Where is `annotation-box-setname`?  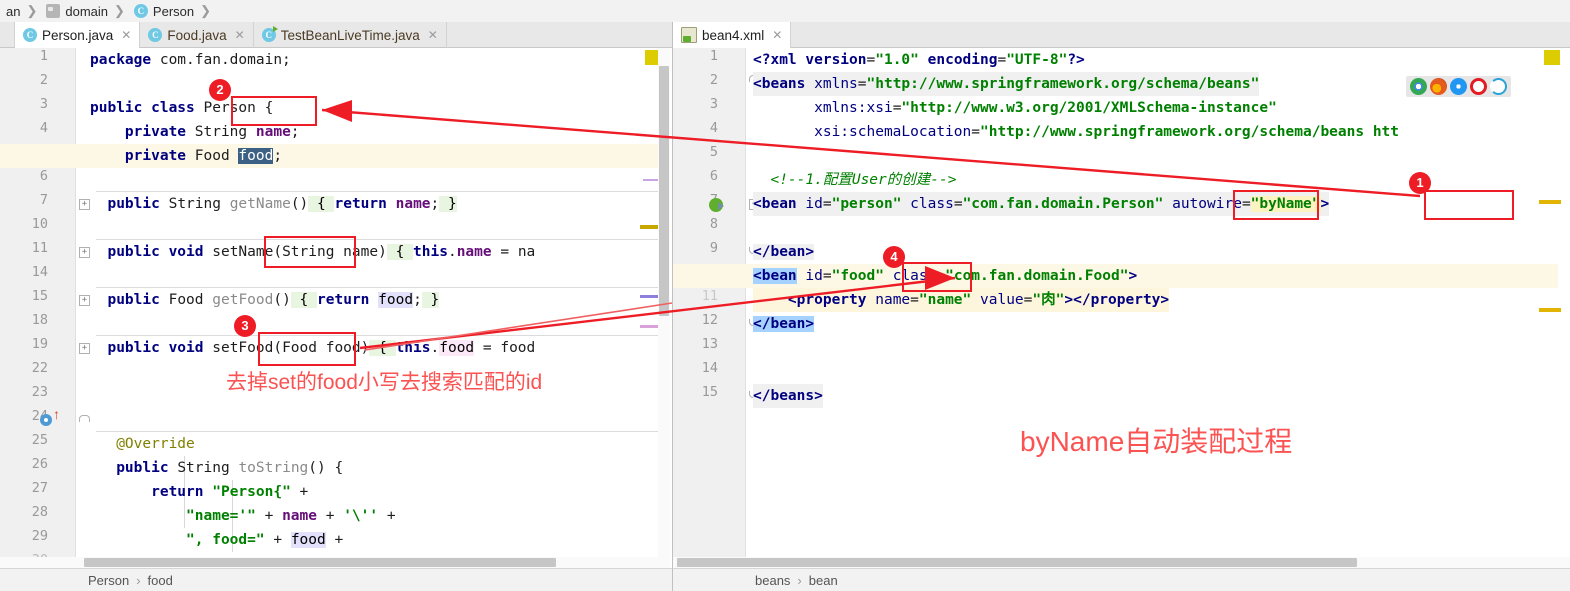 annotation-box-setname is located at coordinates (310, 252).